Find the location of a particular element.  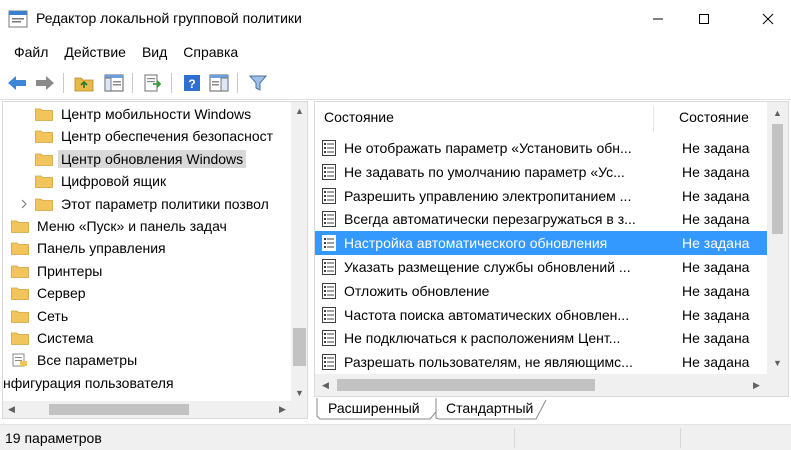

tree-item: Цифровой ящик is located at coordinates (100, 181).